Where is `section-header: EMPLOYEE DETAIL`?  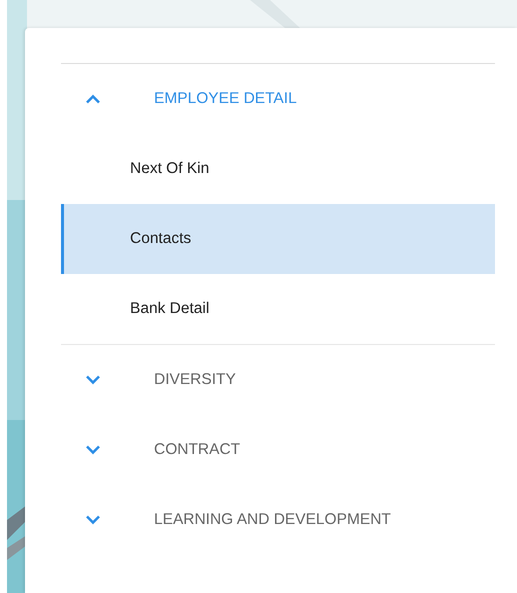 section-header: EMPLOYEE DETAIL is located at coordinates (278, 99).